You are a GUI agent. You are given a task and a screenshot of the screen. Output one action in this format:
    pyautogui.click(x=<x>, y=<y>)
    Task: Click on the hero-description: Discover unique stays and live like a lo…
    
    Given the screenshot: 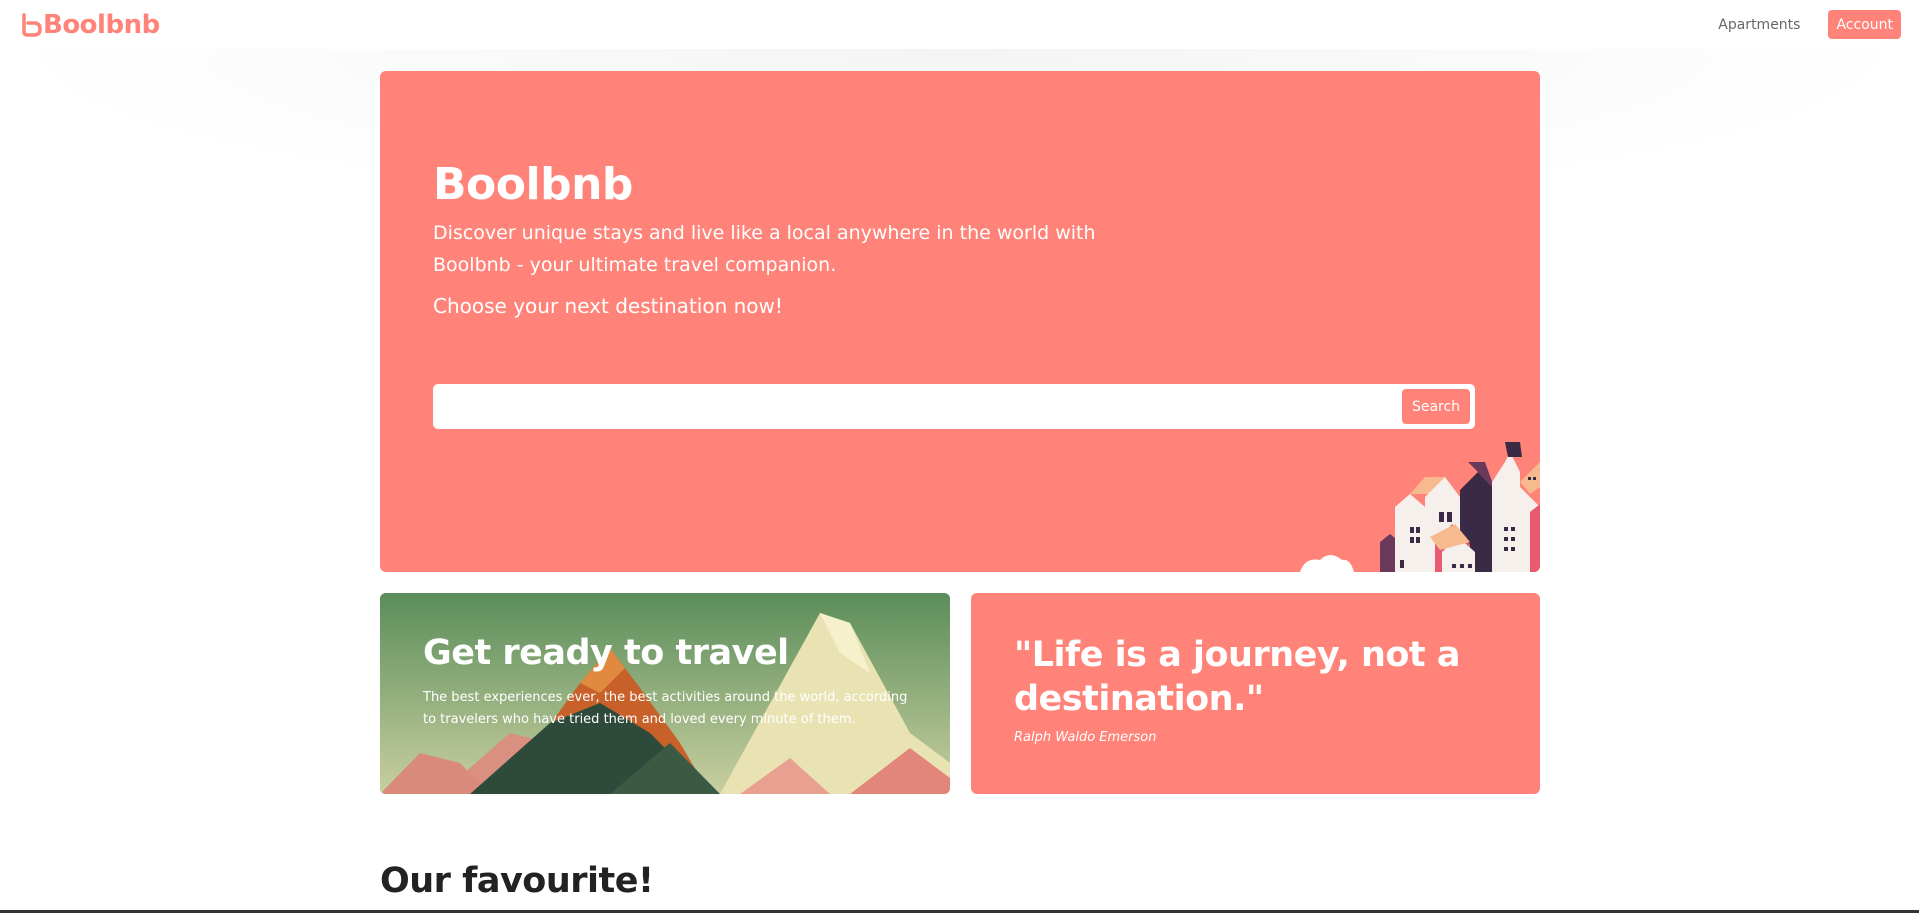 What is the action you would take?
    pyautogui.click(x=764, y=249)
    